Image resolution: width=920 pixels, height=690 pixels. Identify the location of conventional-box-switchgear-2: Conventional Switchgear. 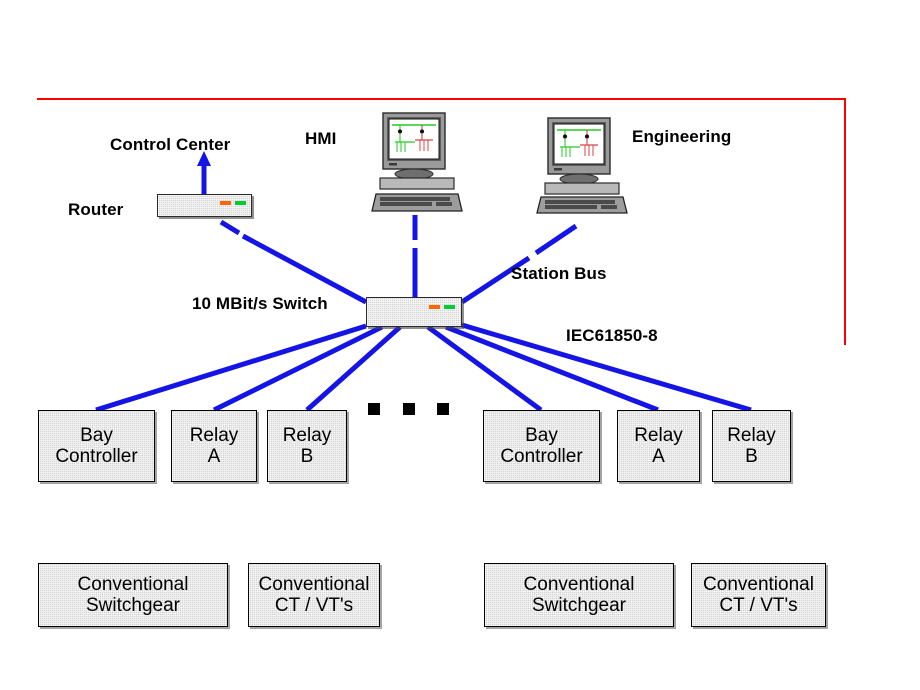
(579, 595).